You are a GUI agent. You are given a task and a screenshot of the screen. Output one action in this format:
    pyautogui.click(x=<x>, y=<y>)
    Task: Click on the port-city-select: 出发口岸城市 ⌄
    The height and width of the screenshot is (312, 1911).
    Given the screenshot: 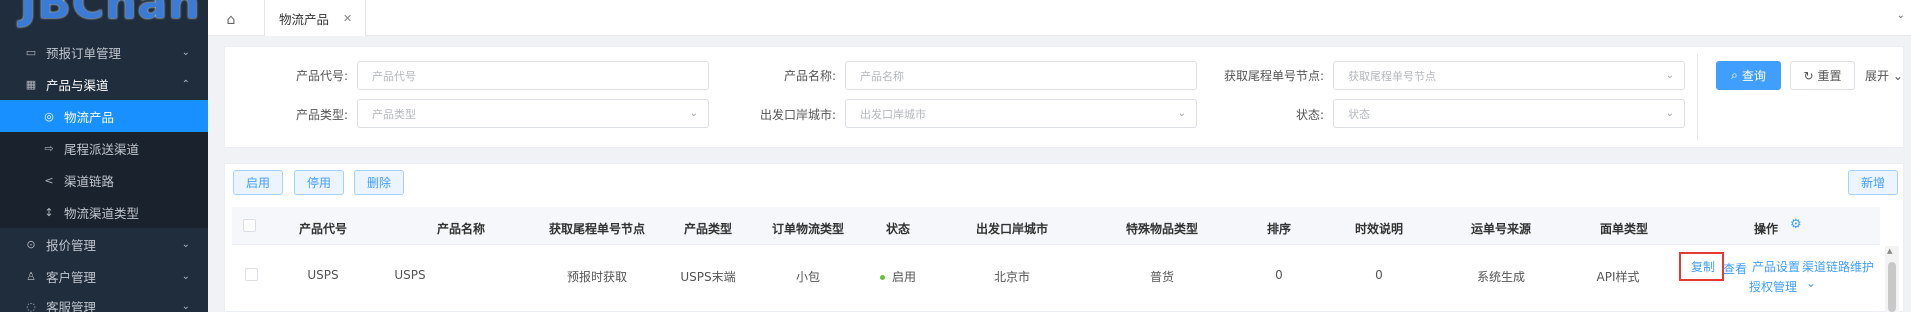 What is the action you would take?
    pyautogui.click(x=1021, y=113)
    